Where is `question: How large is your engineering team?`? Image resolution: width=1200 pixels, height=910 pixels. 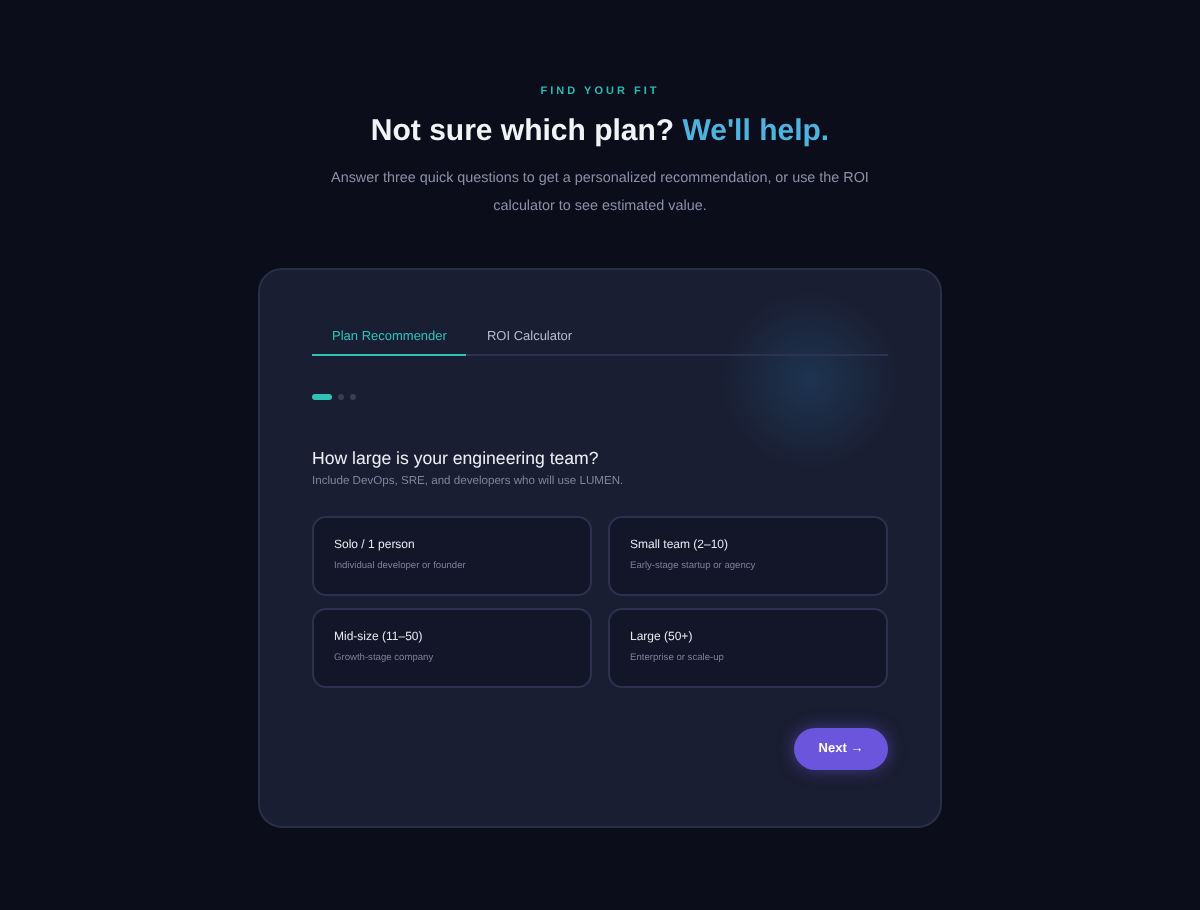
question: How large is your engineering team? is located at coordinates (456, 458).